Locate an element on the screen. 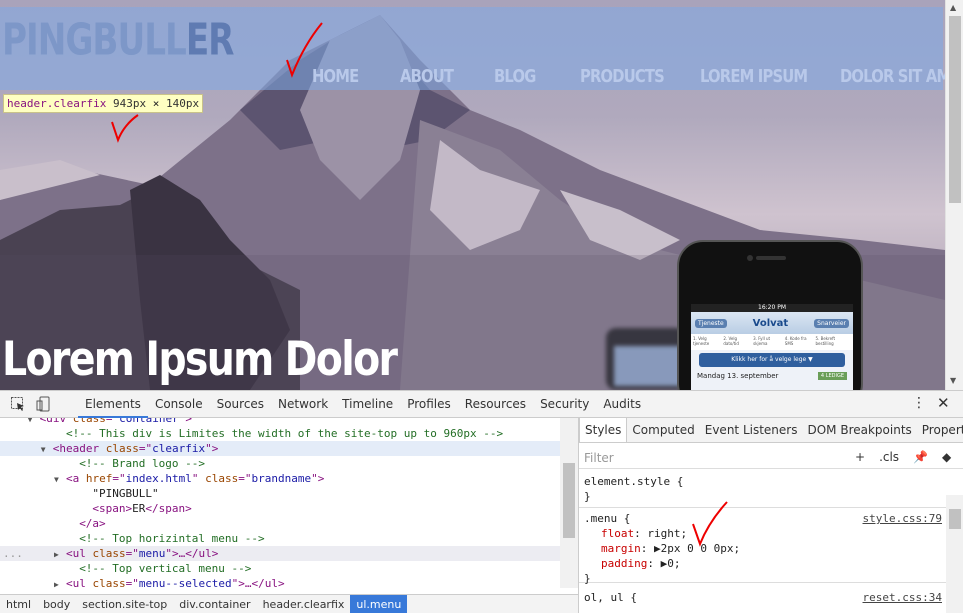 The height and width of the screenshot is (613, 963). breadcrumb-item: div.container is located at coordinates (214, 604).